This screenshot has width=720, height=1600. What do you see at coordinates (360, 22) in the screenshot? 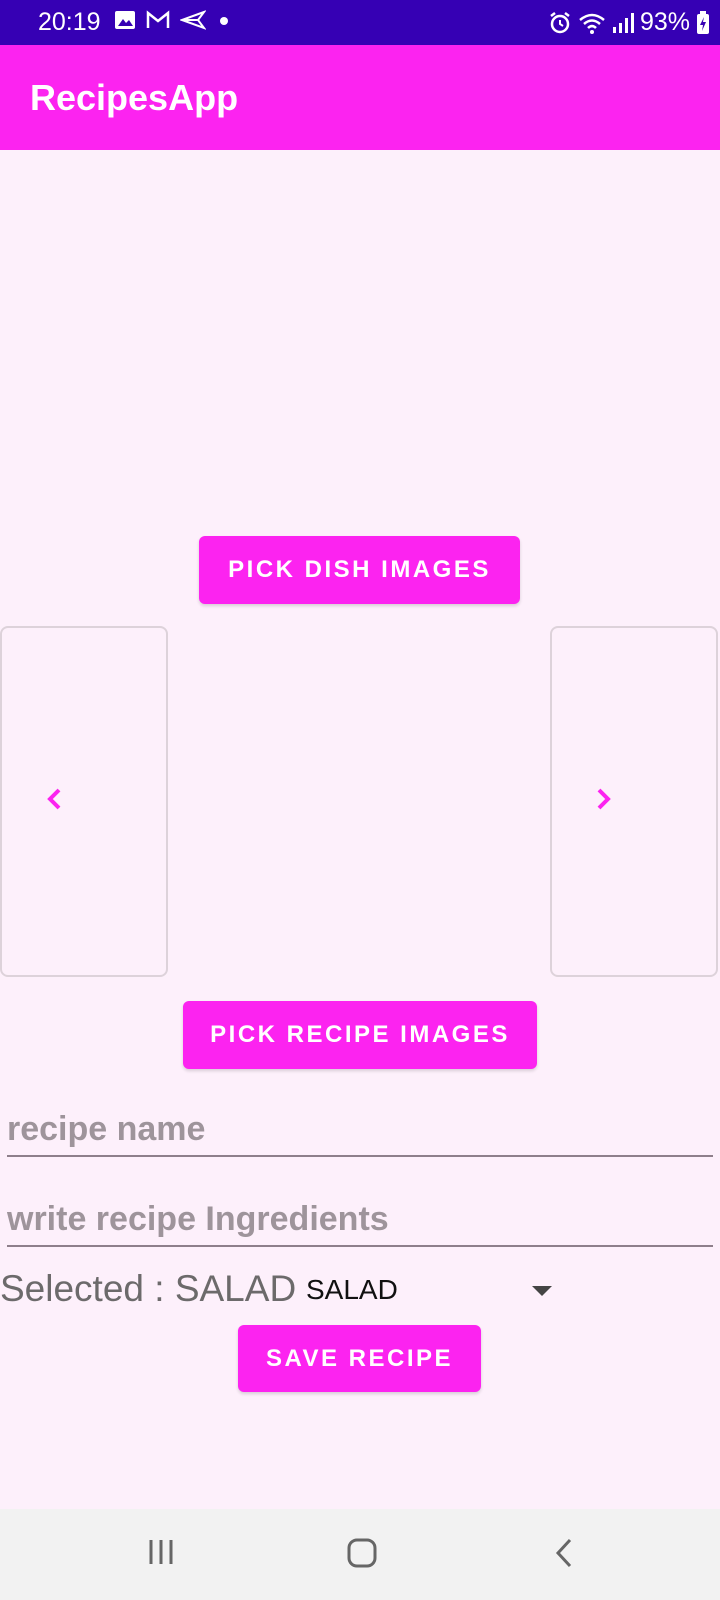
I see `status-bar: 20:19 93%` at bounding box center [360, 22].